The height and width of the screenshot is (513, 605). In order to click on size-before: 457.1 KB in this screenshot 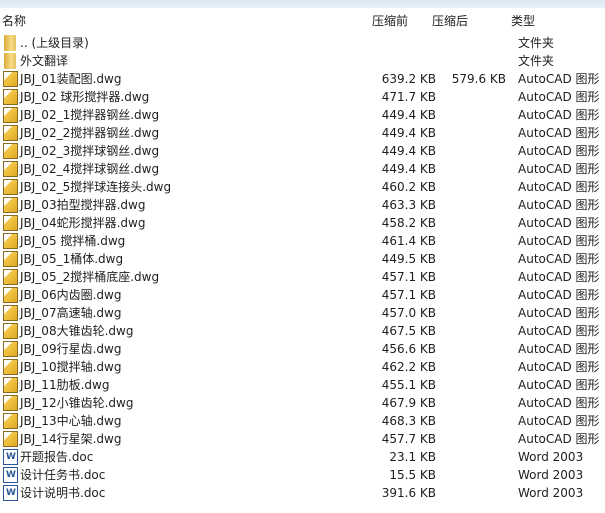, I will do `click(408, 277)`.